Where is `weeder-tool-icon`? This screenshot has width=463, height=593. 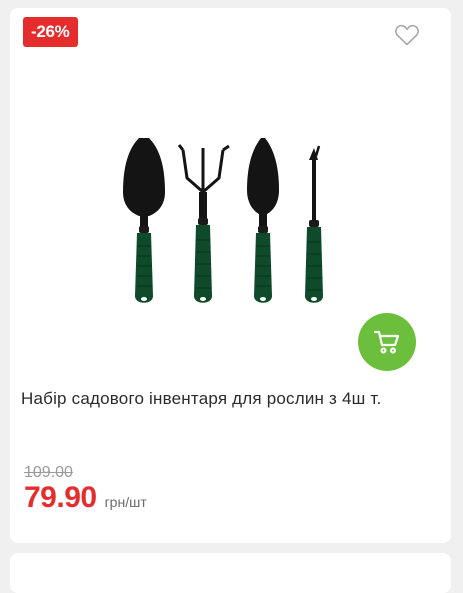 weeder-tool-icon is located at coordinates (314, 224).